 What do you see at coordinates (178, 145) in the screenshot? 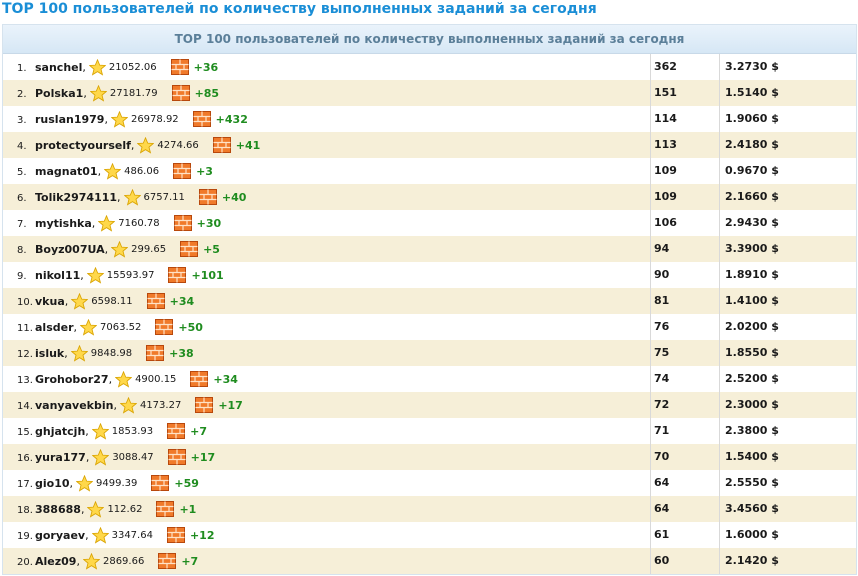
I see `rating-value: 4274.66` at bounding box center [178, 145].